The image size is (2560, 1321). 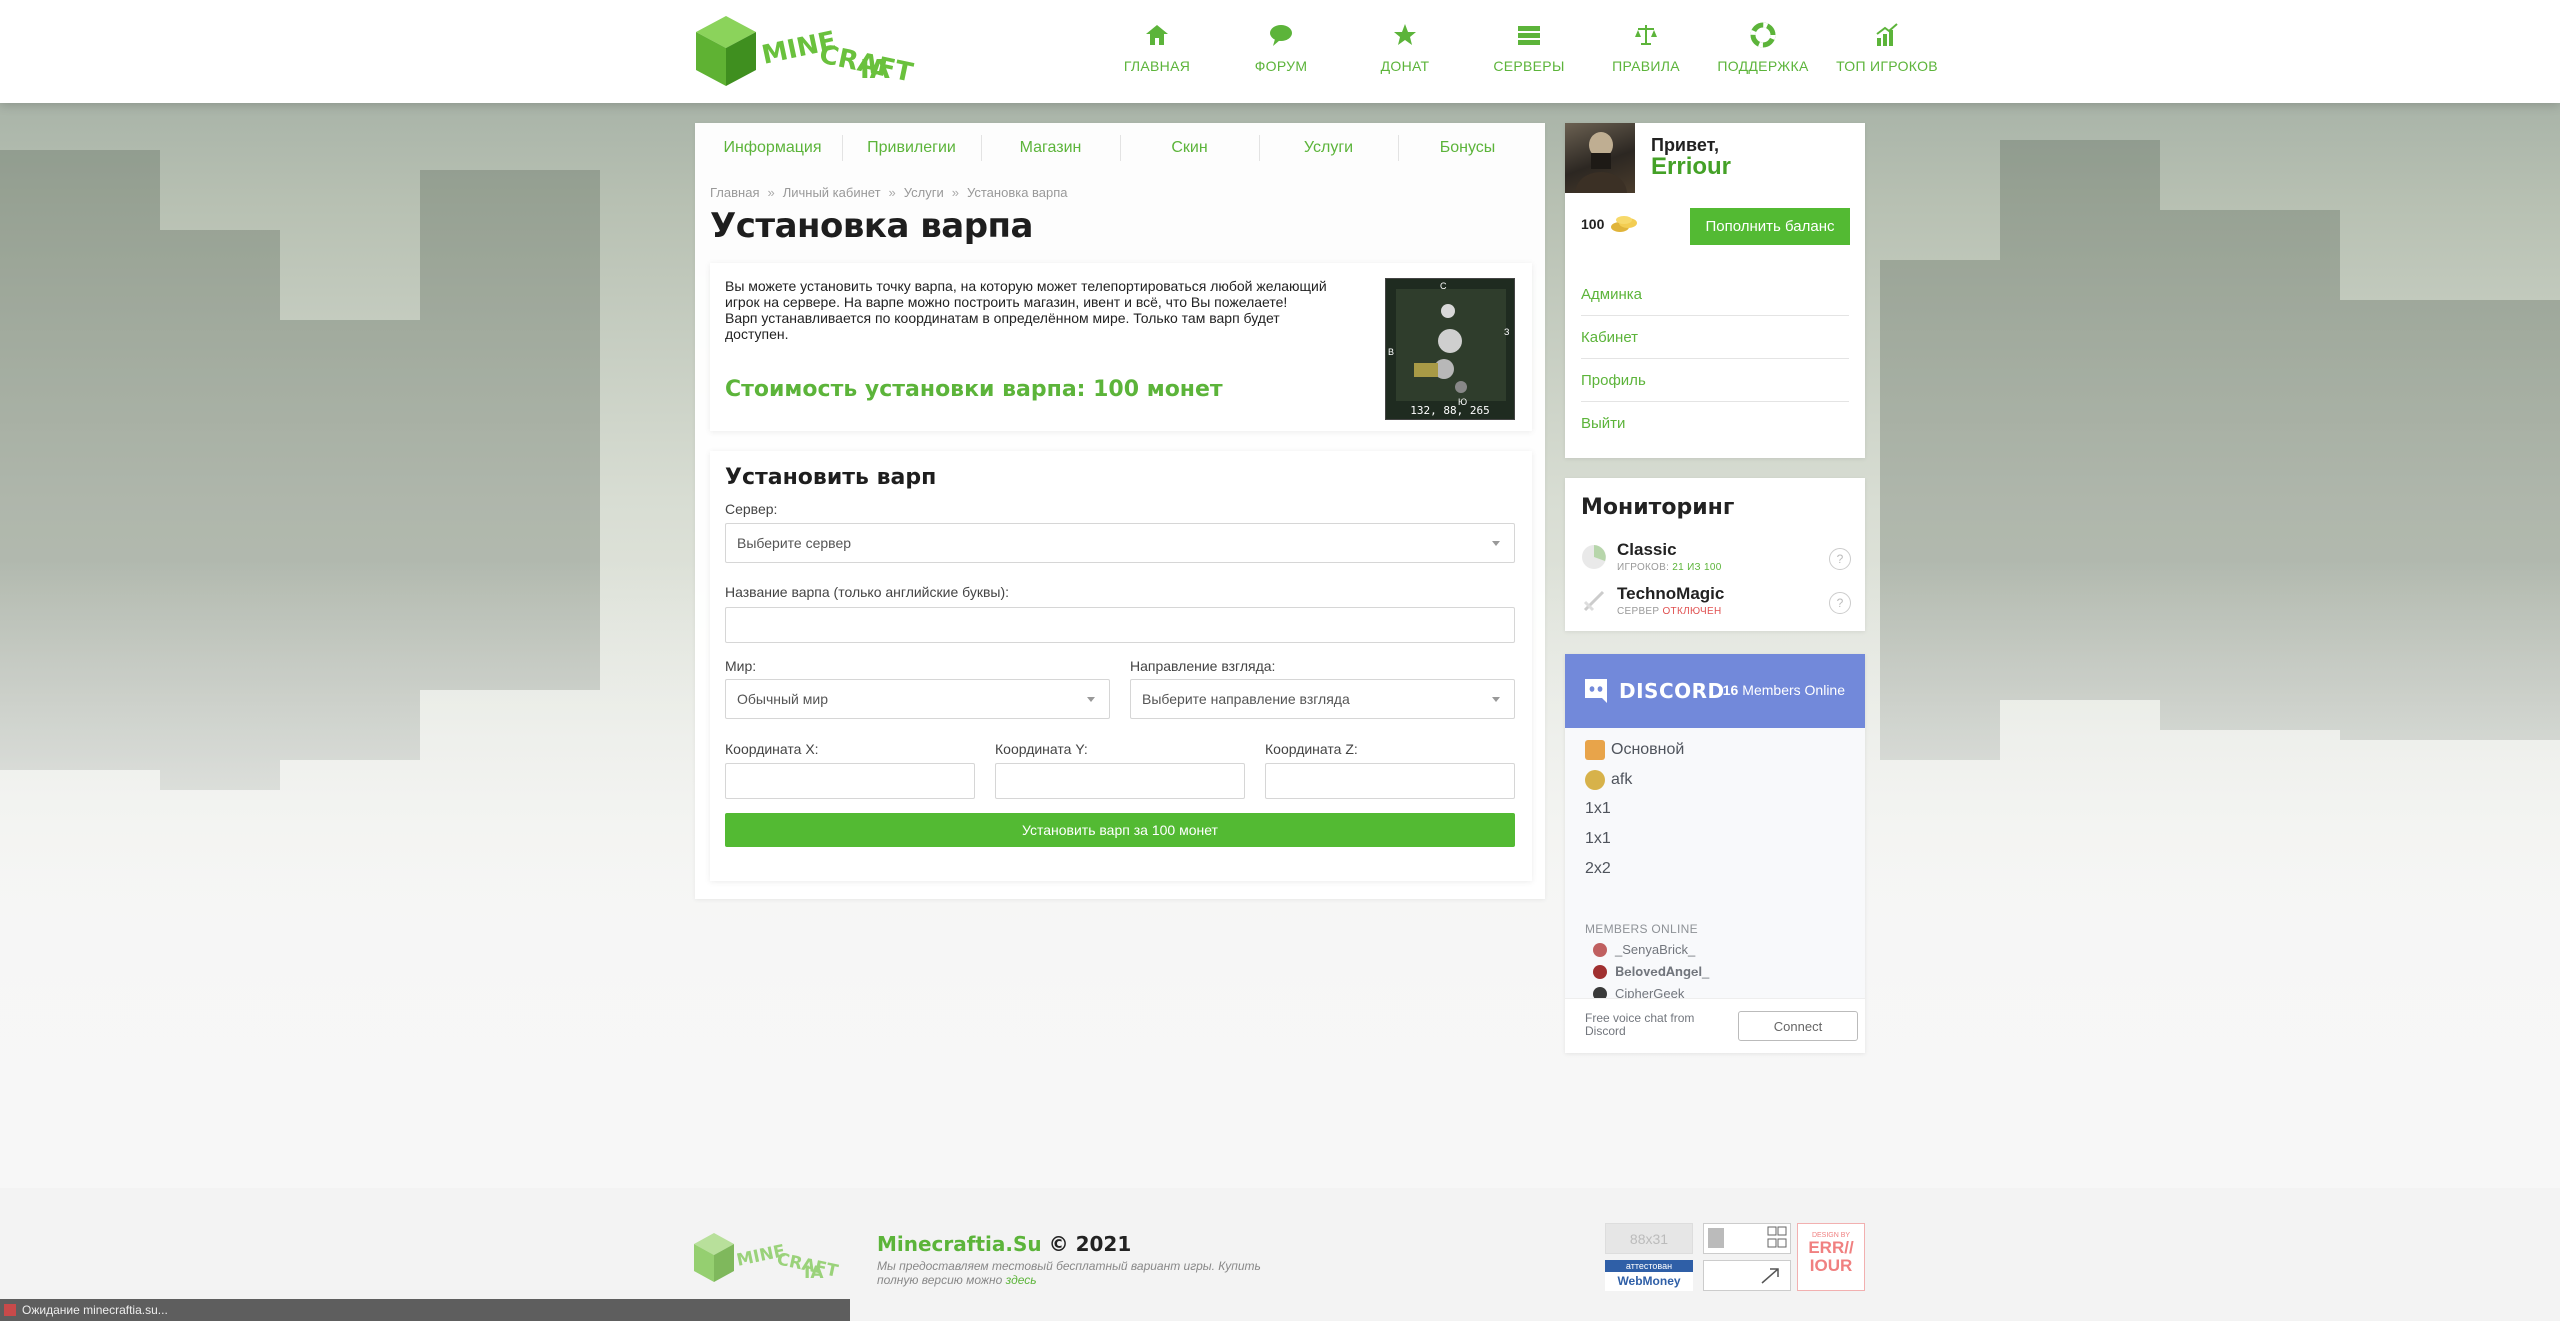 What do you see at coordinates (911, 148) in the screenshot?
I see `tab-privileges: Привилегии` at bounding box center [911, 148].